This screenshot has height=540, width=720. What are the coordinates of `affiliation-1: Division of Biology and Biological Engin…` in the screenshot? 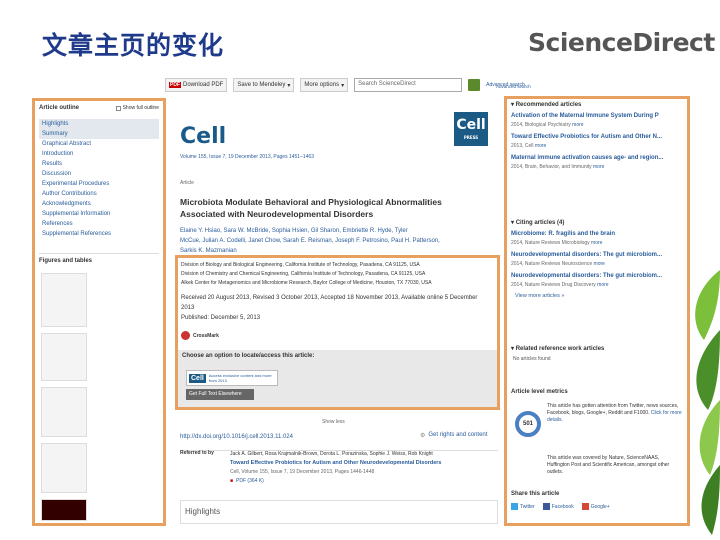 It's located at (300, 265).